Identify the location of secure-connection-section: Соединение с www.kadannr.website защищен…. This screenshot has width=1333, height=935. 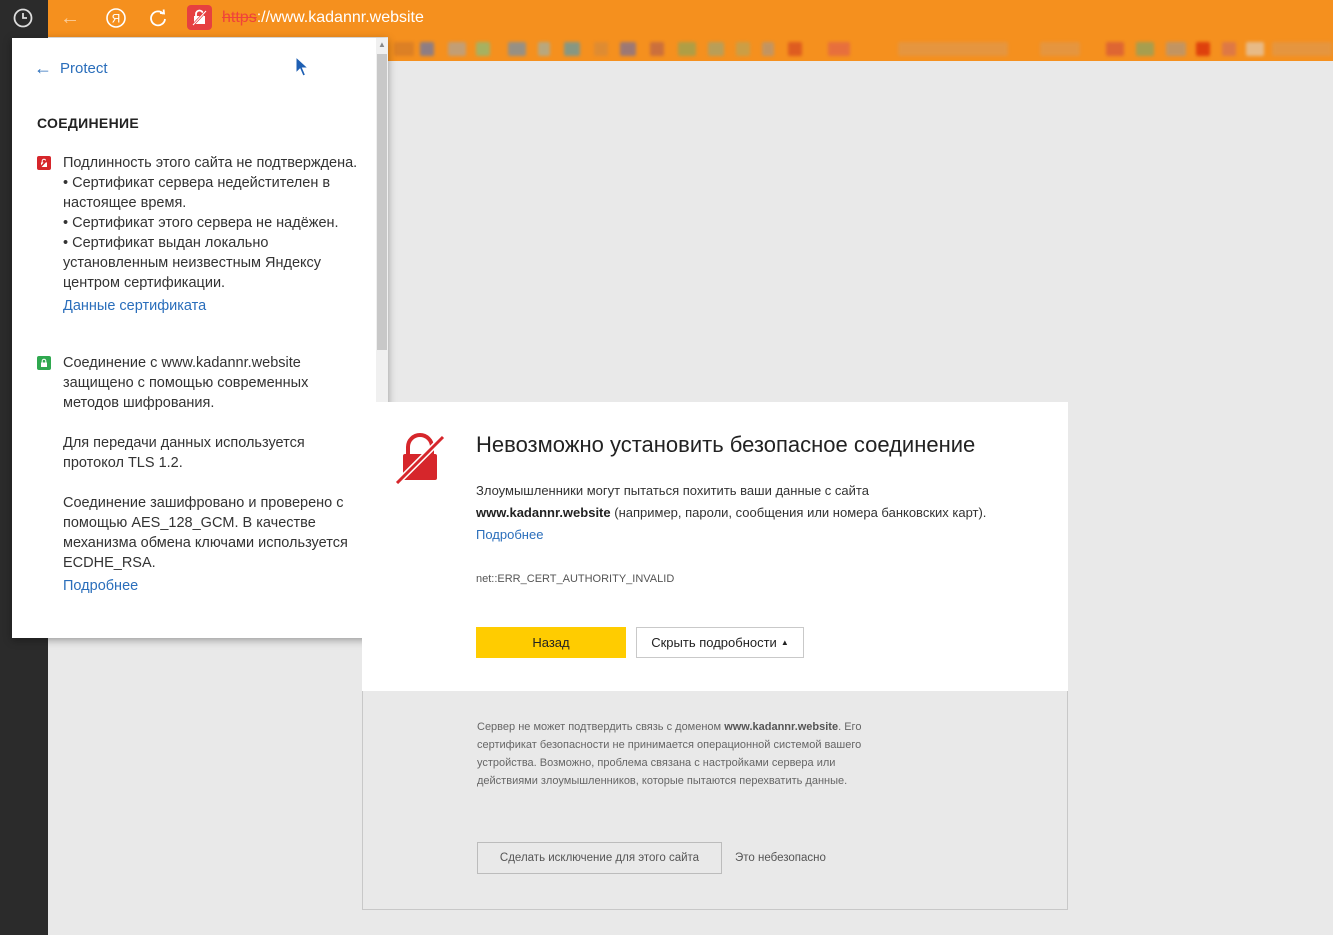
(202, 474).